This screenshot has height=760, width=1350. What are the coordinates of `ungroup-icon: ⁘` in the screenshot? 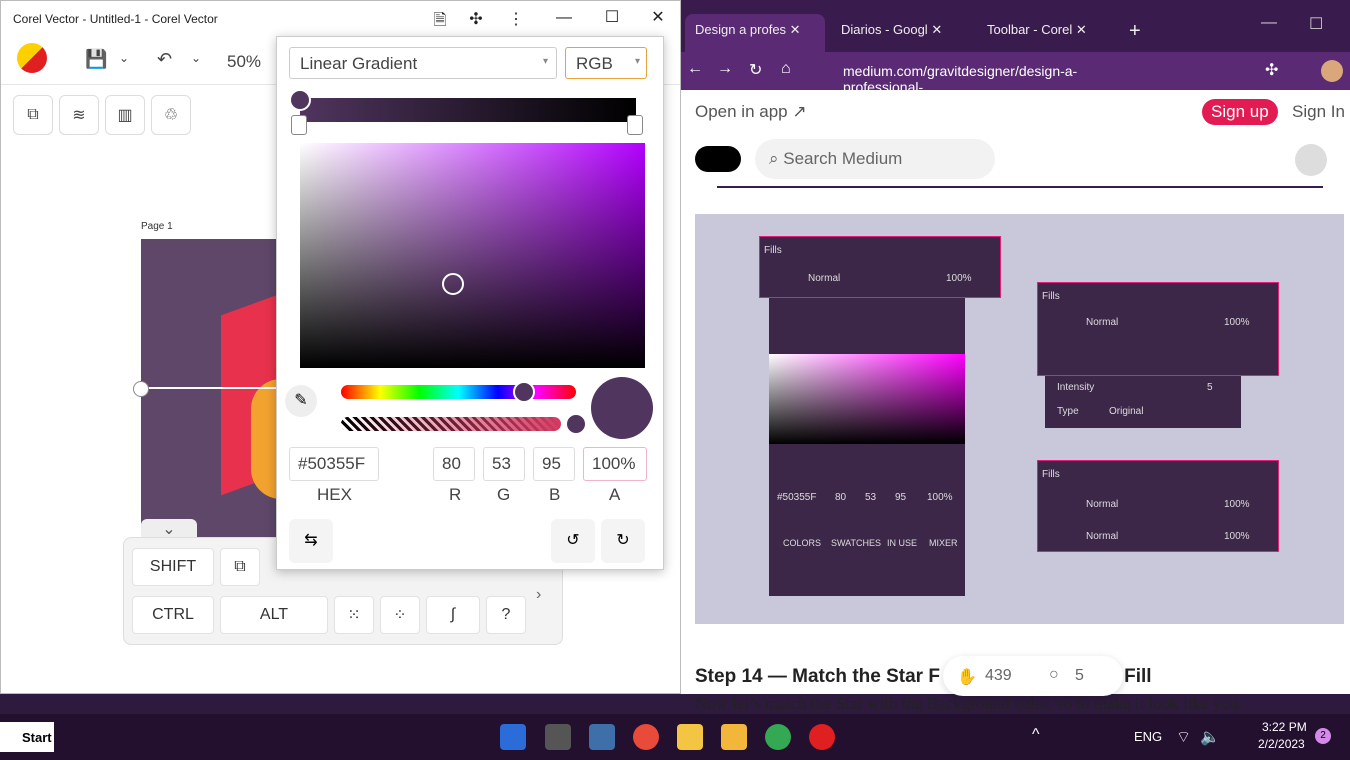 It's located at (400, 615).